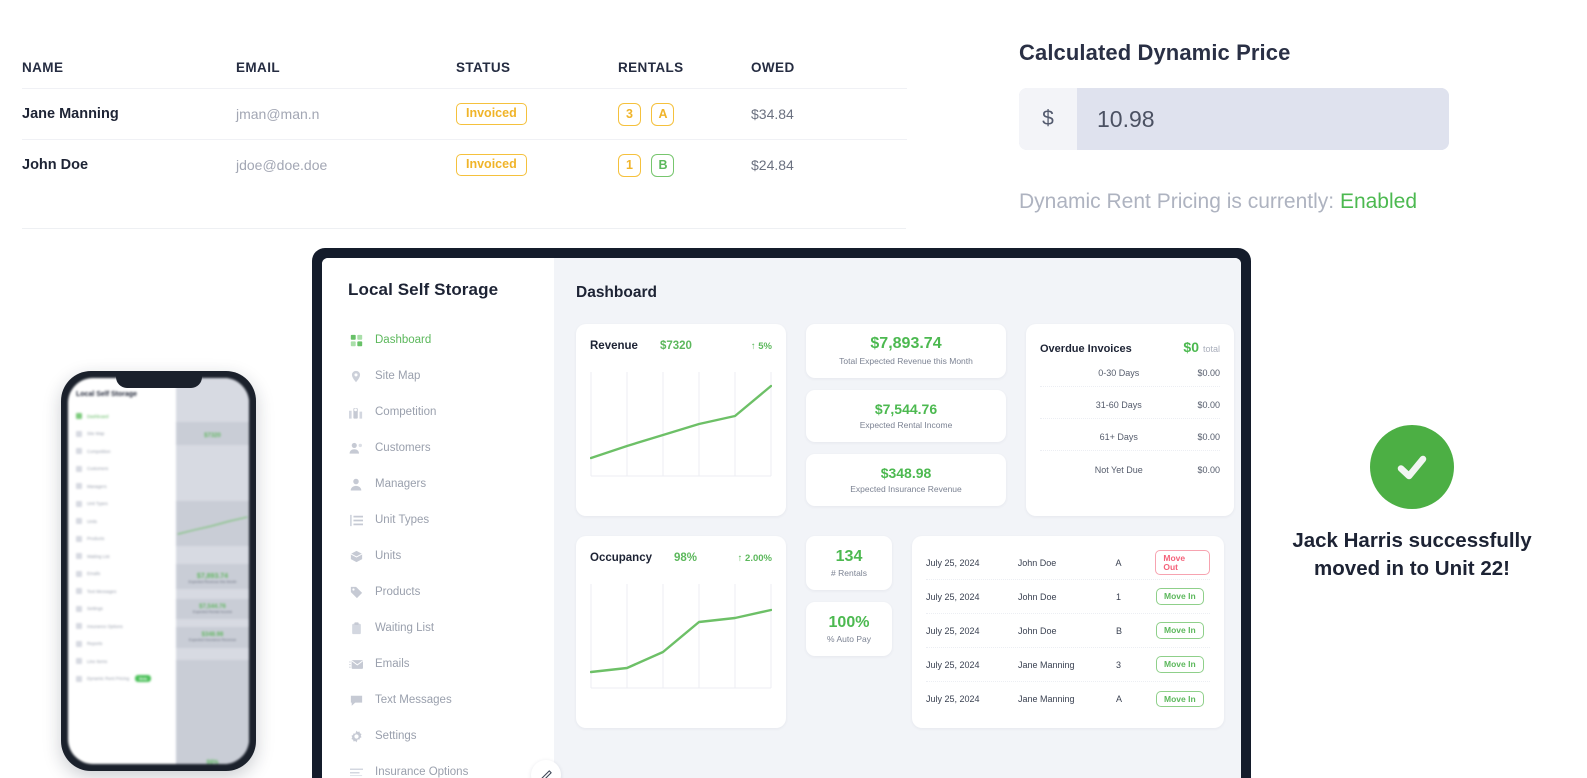 Image resolution: width=1587 pixels, height=778 pixels. I want to click on phone-nav-item: Site Map, so click(126, 434).